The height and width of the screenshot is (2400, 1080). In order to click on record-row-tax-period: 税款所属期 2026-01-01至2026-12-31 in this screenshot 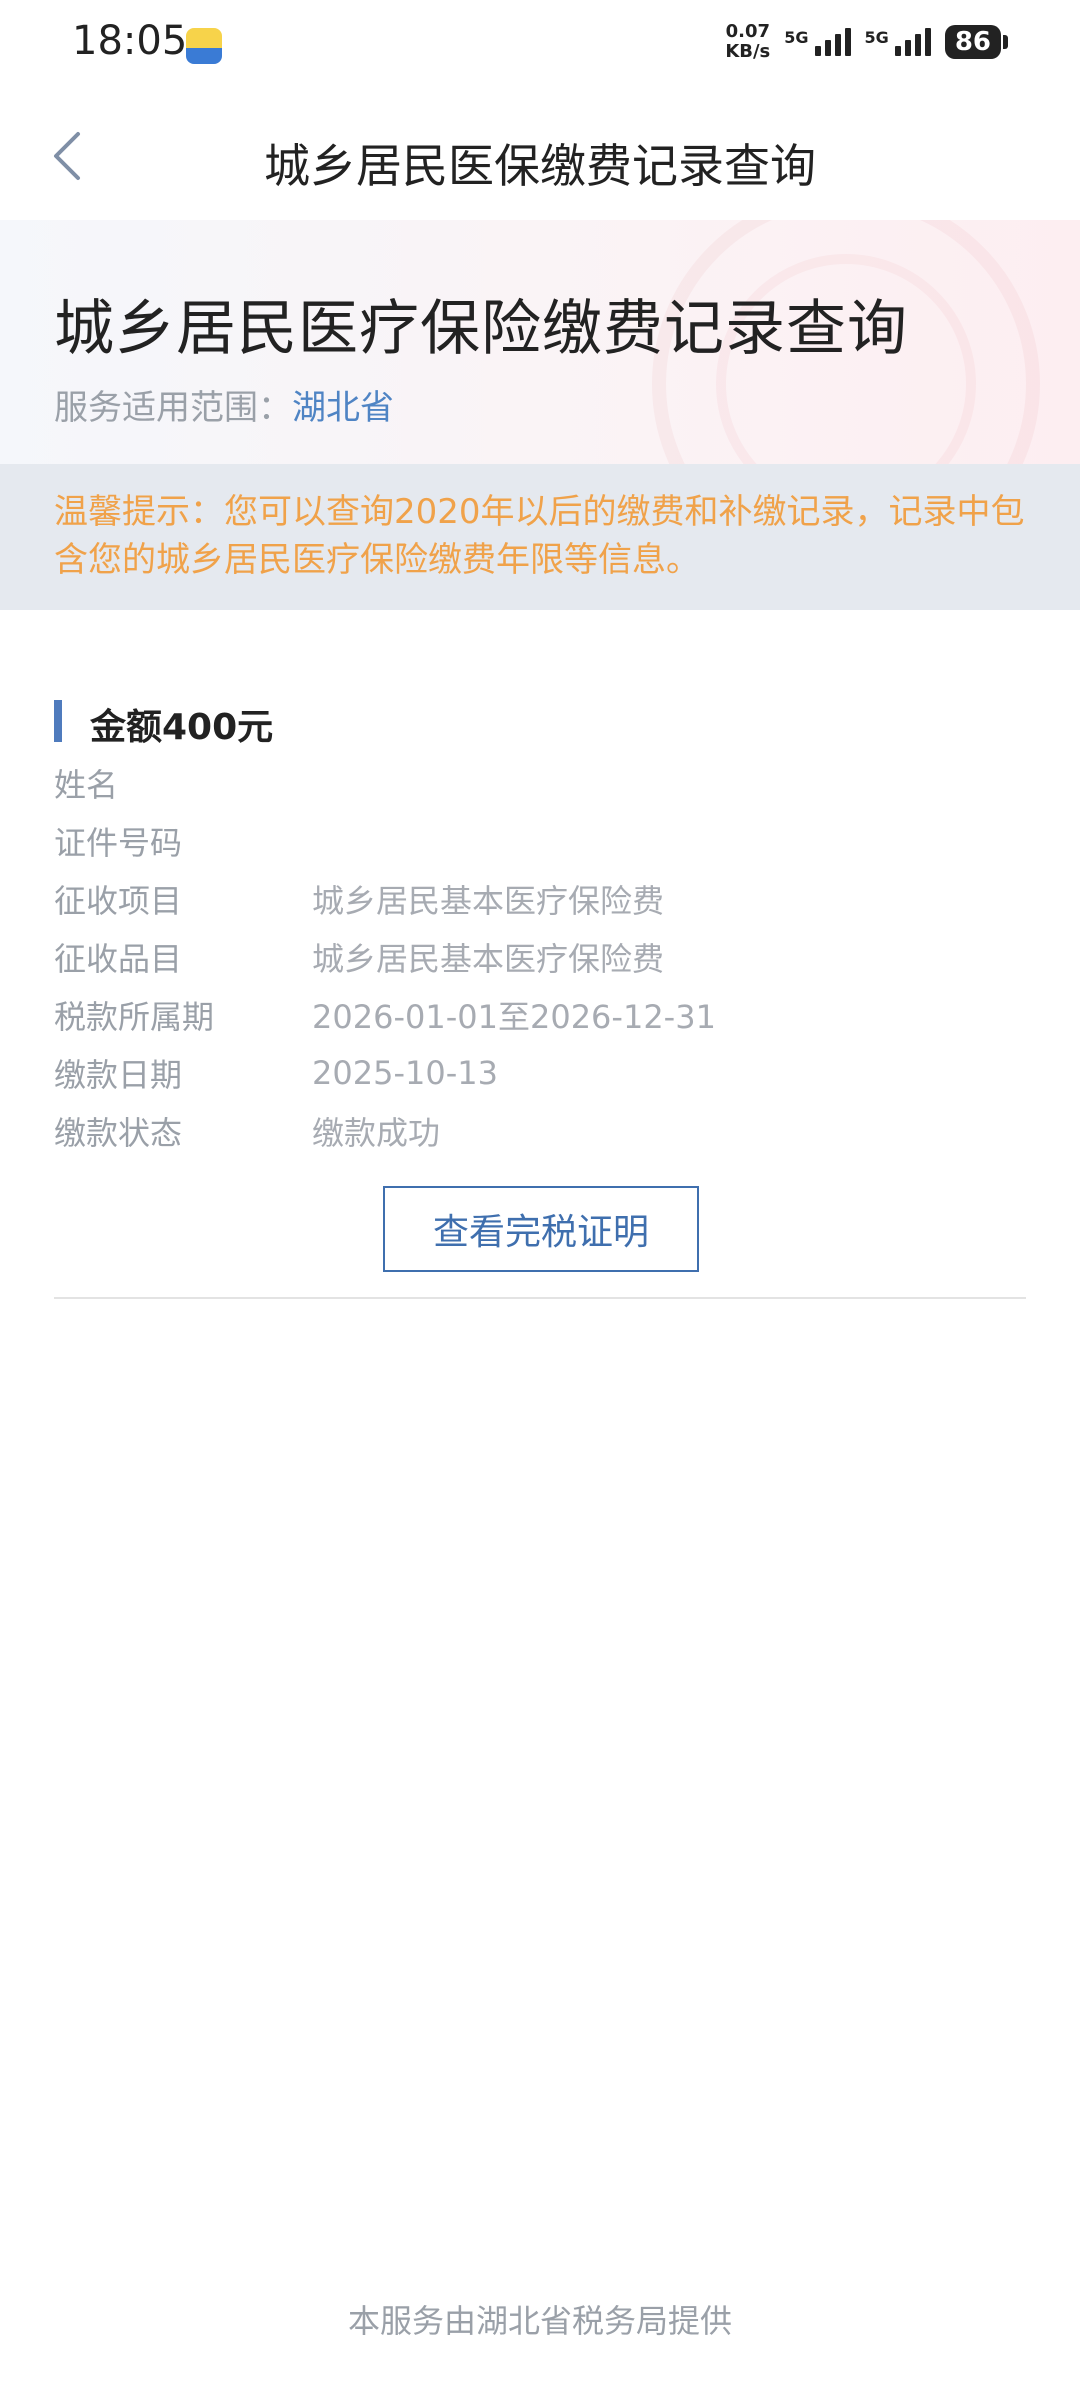, I will do `click(540, 1015)`.